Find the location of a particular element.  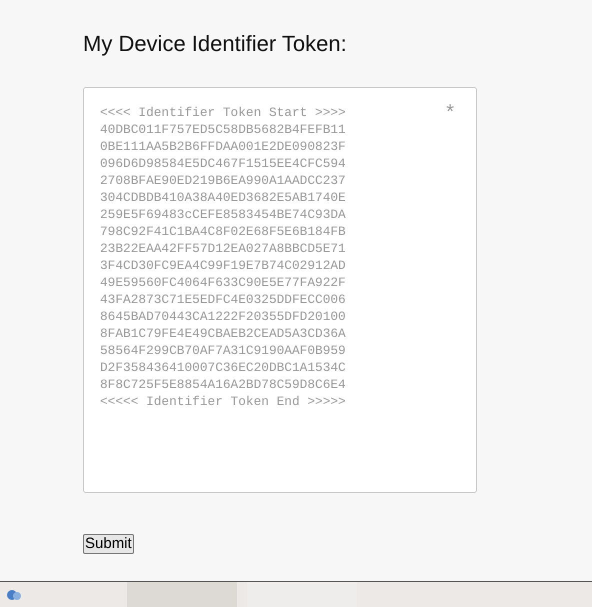

token-line: 798C92F41C1BA4C8F02E68F5E6B184FB is located at coordinates (223, 231).